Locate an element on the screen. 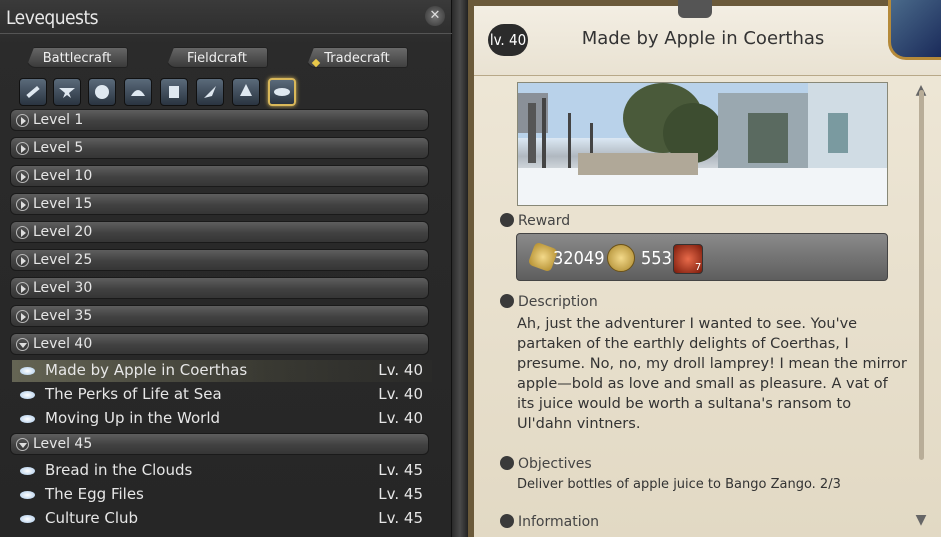 The image size is (941, 537). quest-item: The Egg Files Lv. 45 is located at coordinates (222, 495).